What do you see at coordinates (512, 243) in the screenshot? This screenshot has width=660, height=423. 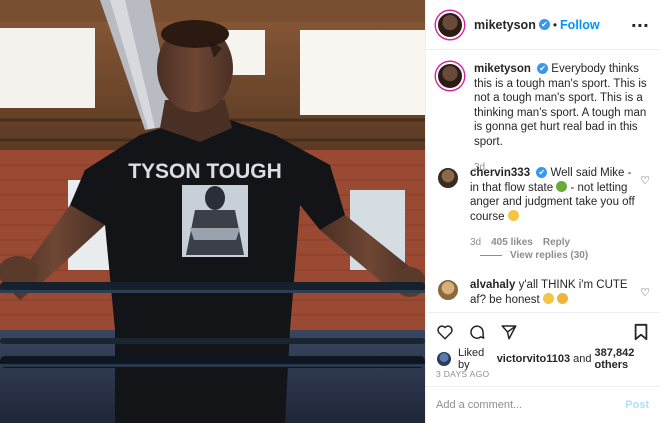 I see `comment-likes: 405 likes` at bounding box center [512, 243].